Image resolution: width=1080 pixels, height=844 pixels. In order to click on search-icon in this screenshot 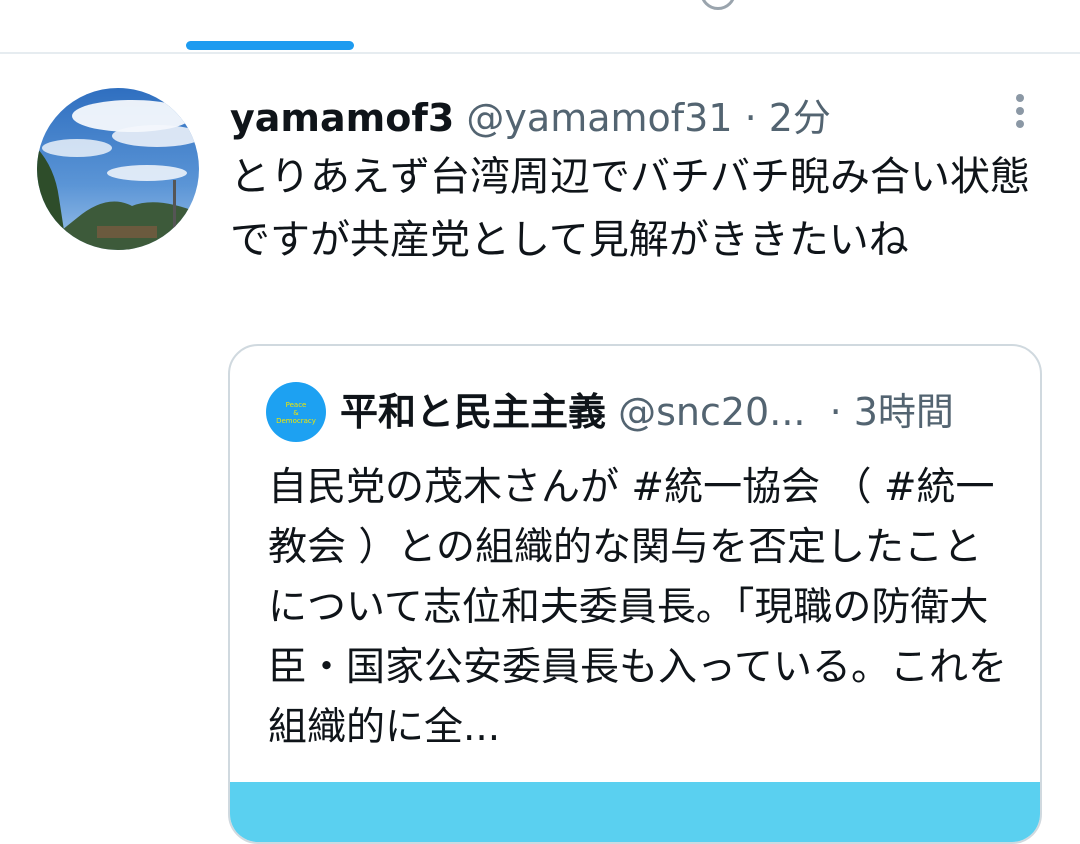, I will do `click(718, 5)`.